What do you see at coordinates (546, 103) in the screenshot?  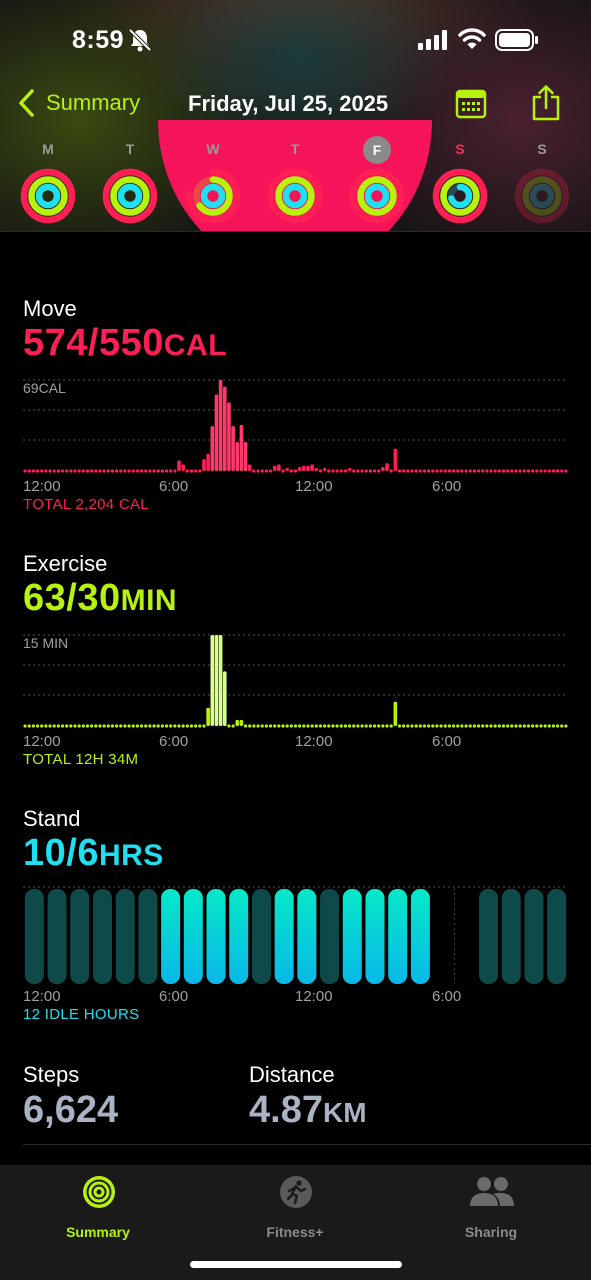 I see `share-icon` at bounding box center [546, 103].